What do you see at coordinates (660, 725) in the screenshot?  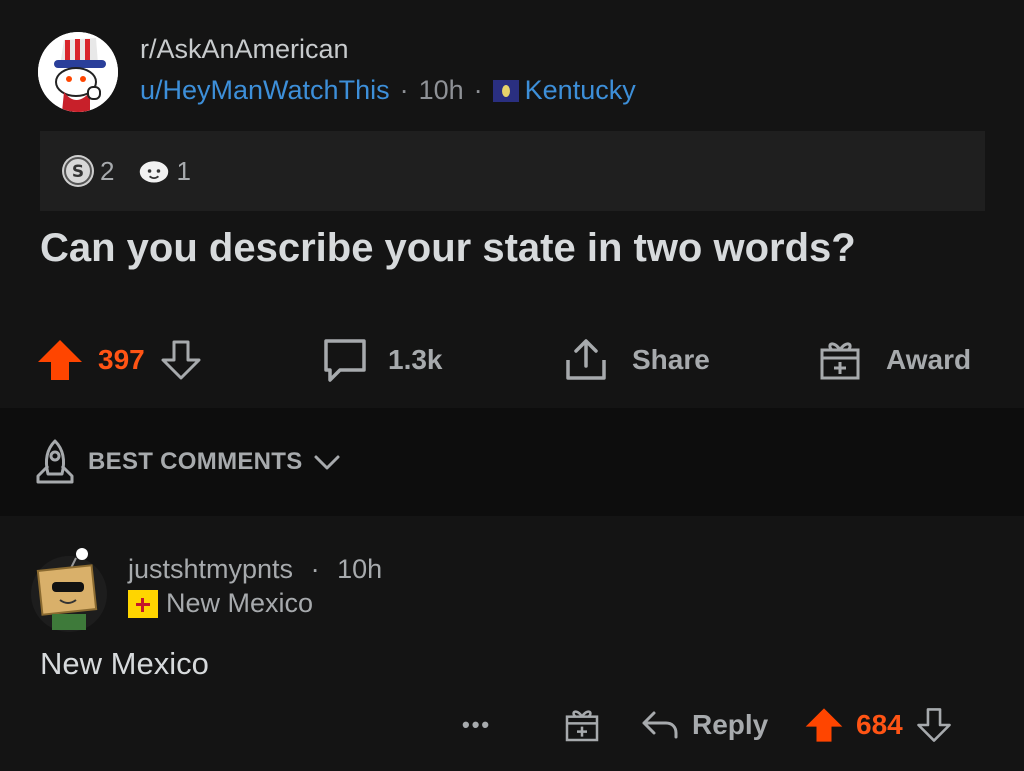 I see `reply-arrow-icon` at bounding box center [660, 725].